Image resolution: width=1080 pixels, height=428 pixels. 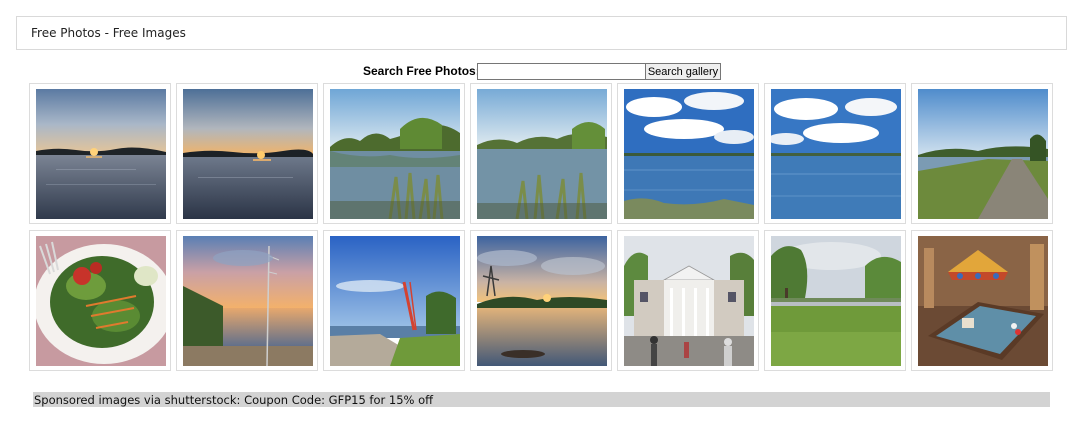 What do you see at coordinates (421, 71) in the screenshot?
I see `search-label: Search Free Photos:` at bounding box center [421, 71].